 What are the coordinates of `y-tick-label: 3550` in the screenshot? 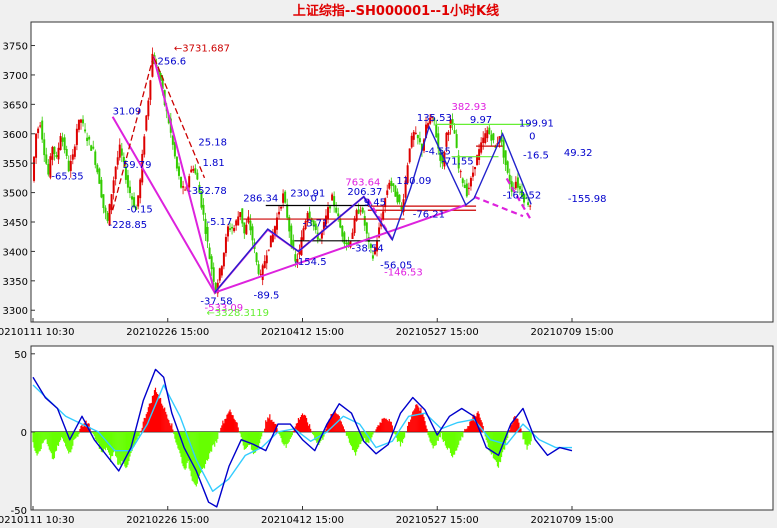 It's located at (15, 164).